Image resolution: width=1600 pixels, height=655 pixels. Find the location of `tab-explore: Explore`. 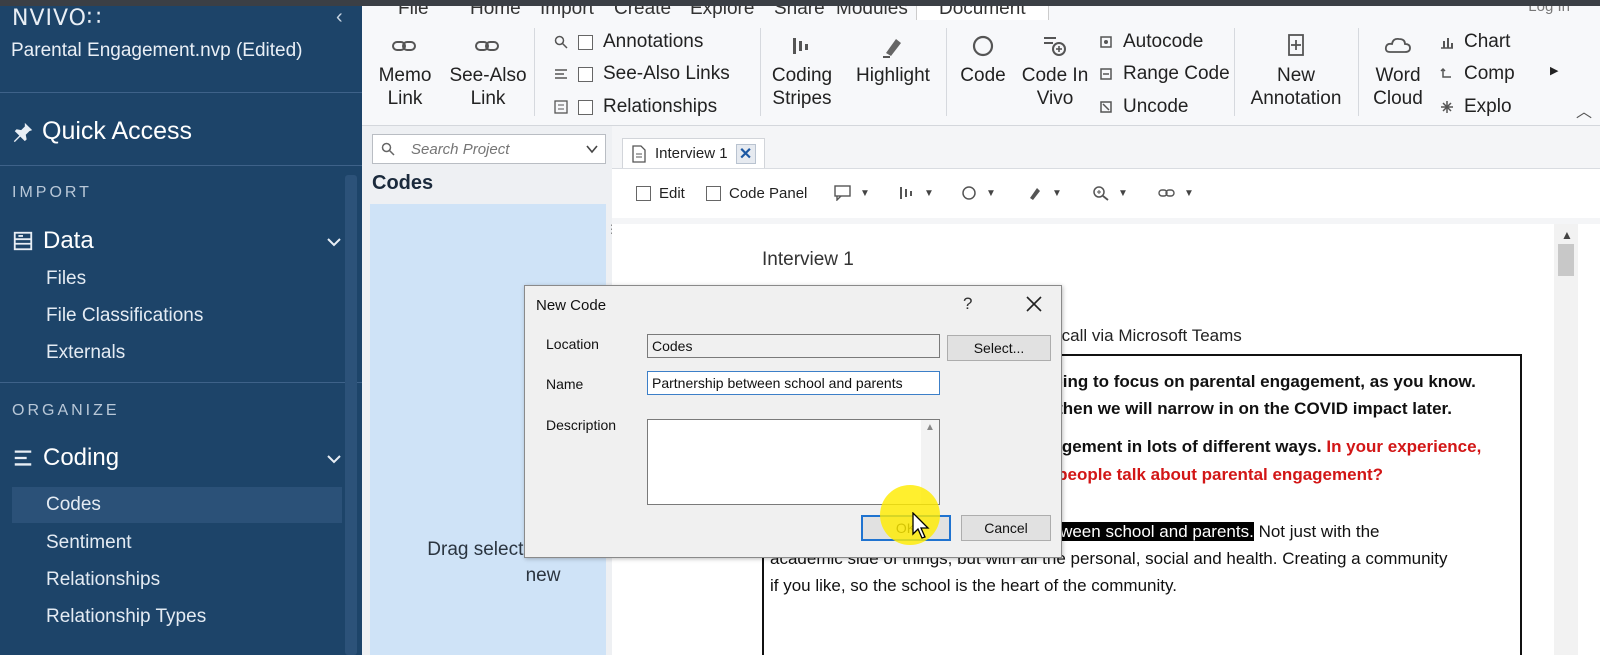

tab-explore: Explore is located at coordinates (722, 13).